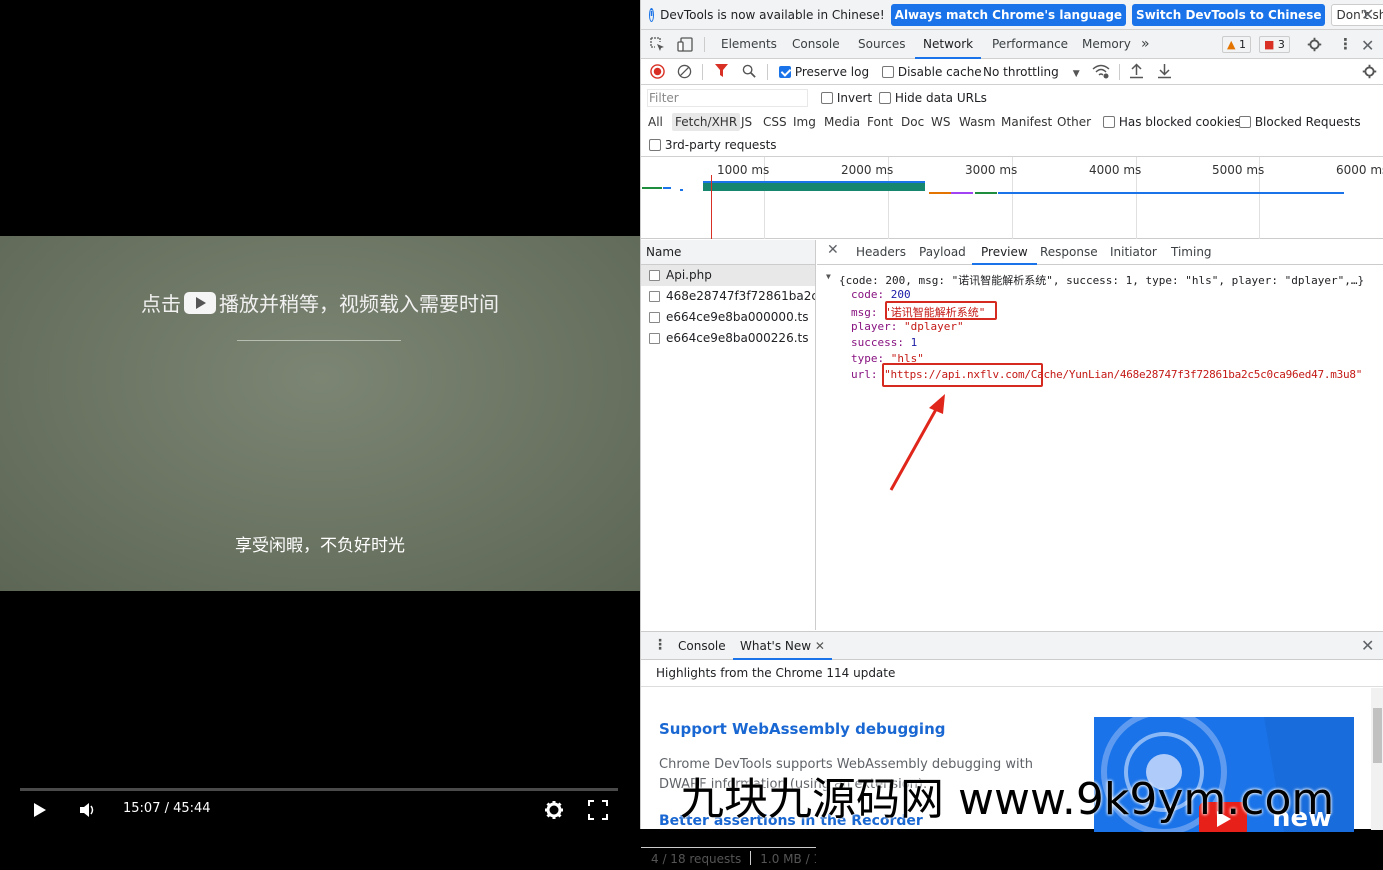 This screenshot has width=1383, height=870. Describe the element at coordinates (912, 122) in the screenshot. I see `type-doc: Doc` at that location.